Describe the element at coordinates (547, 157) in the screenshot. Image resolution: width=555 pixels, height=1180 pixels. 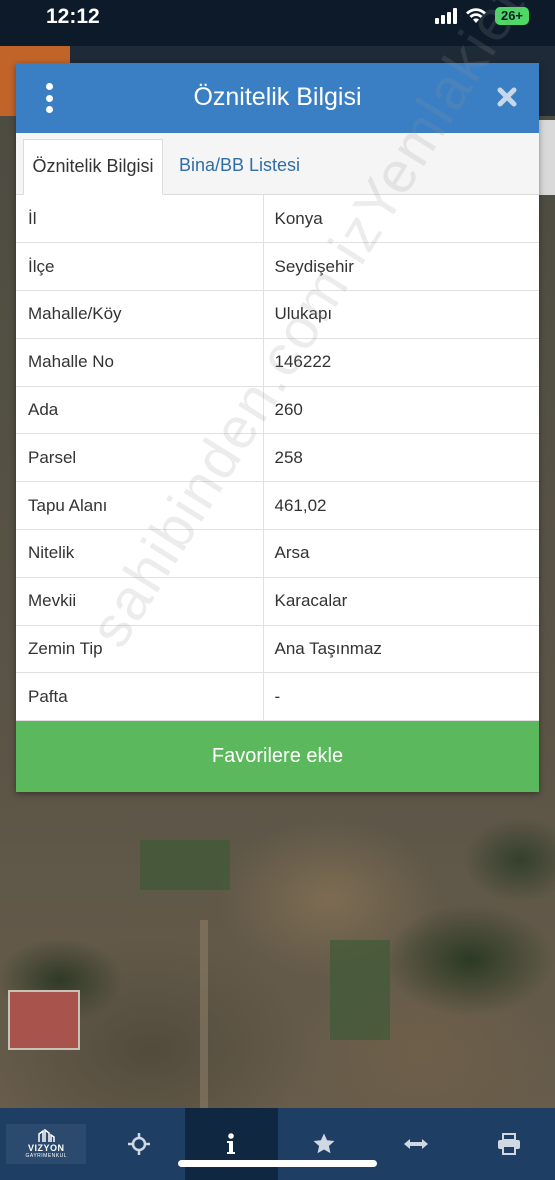
I see `map-edge-panel` at that location.